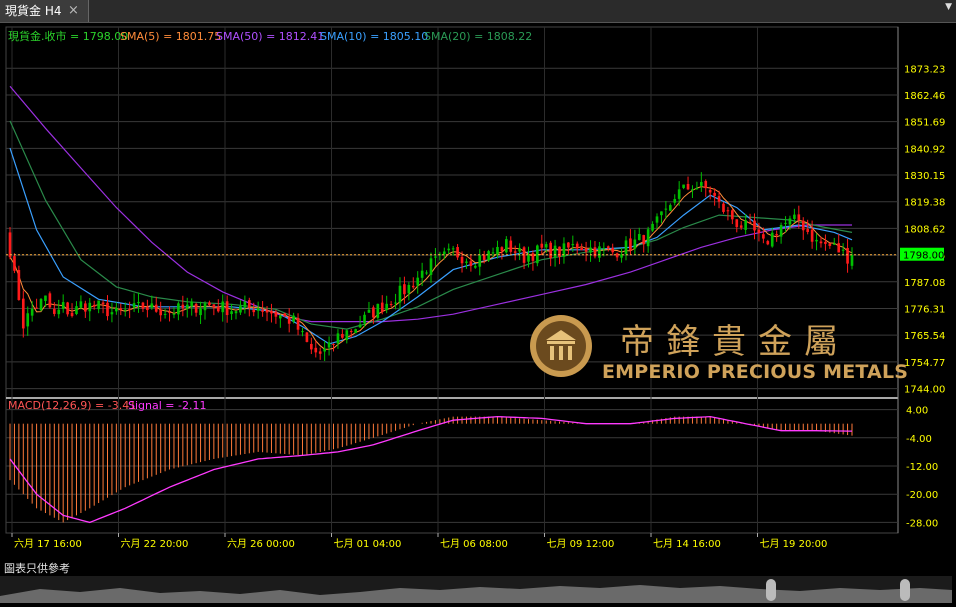 Image resolution: width=956 pixels, height=607 pixels. Describe the element at coordinates (922, 523) in the screenshot. I see `macd-tick-label: -28.00` at that location.